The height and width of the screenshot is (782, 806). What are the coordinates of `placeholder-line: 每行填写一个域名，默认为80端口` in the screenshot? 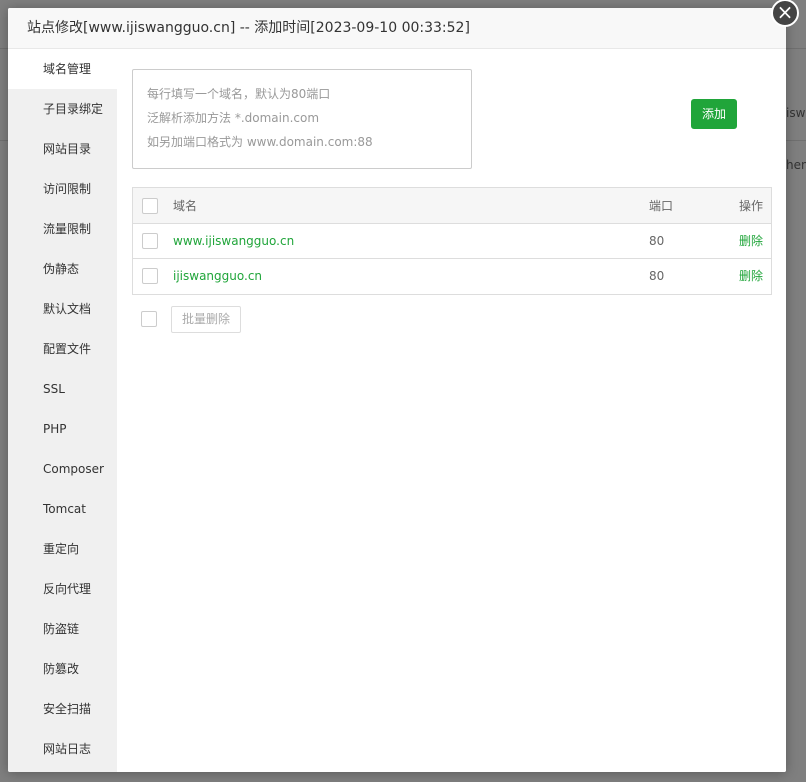 It's located at (239, 94).